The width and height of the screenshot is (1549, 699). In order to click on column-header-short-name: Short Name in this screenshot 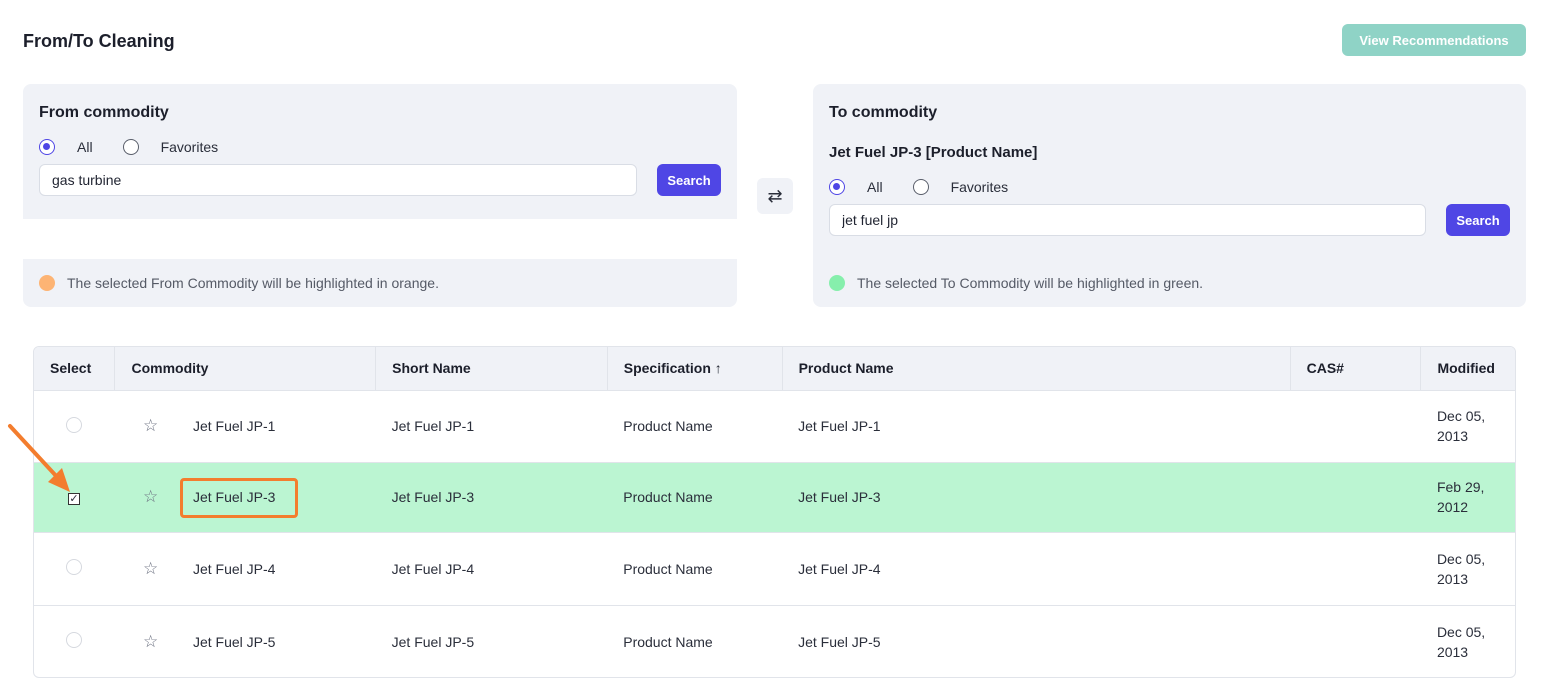, I will do `click(491, 369)`.